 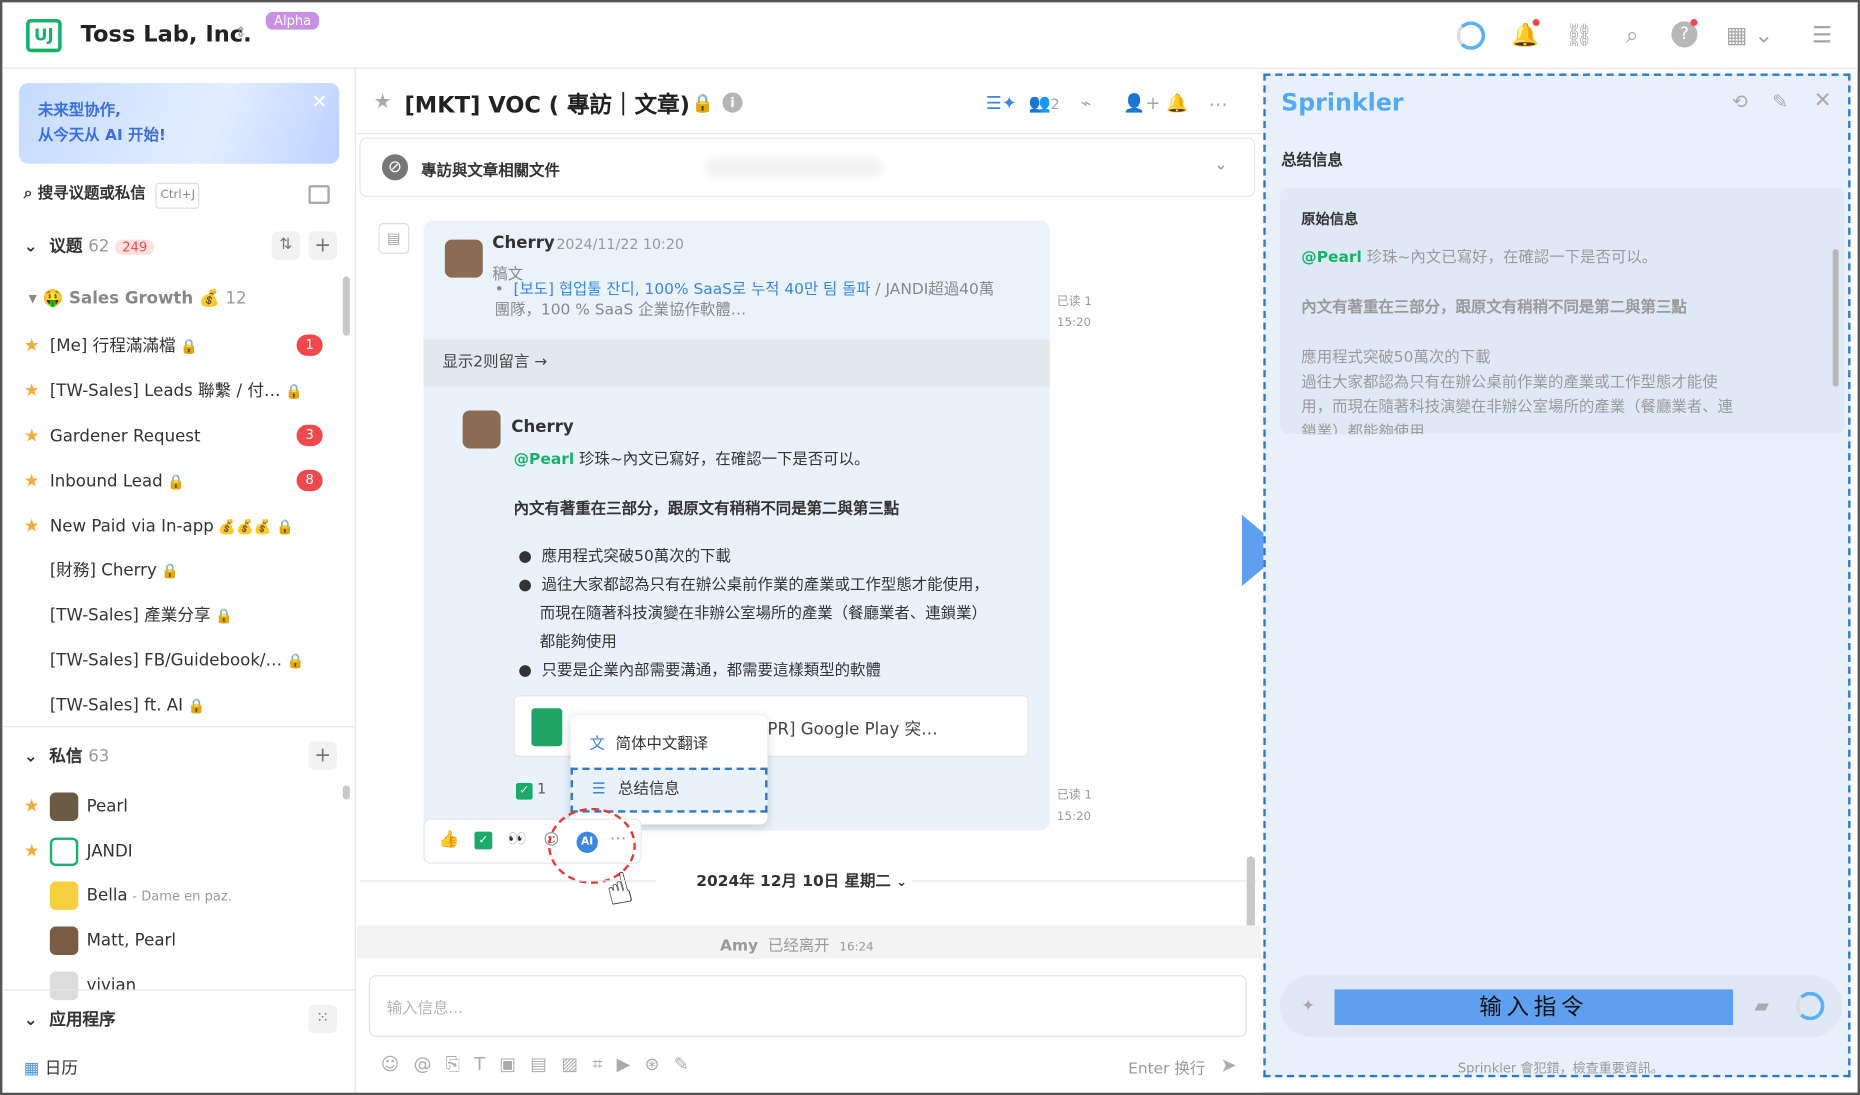 What do you see at coordinates (1632, 35) in the screenshot?
I see `search-icon: ⌕` at bounding box center [1632, 35].